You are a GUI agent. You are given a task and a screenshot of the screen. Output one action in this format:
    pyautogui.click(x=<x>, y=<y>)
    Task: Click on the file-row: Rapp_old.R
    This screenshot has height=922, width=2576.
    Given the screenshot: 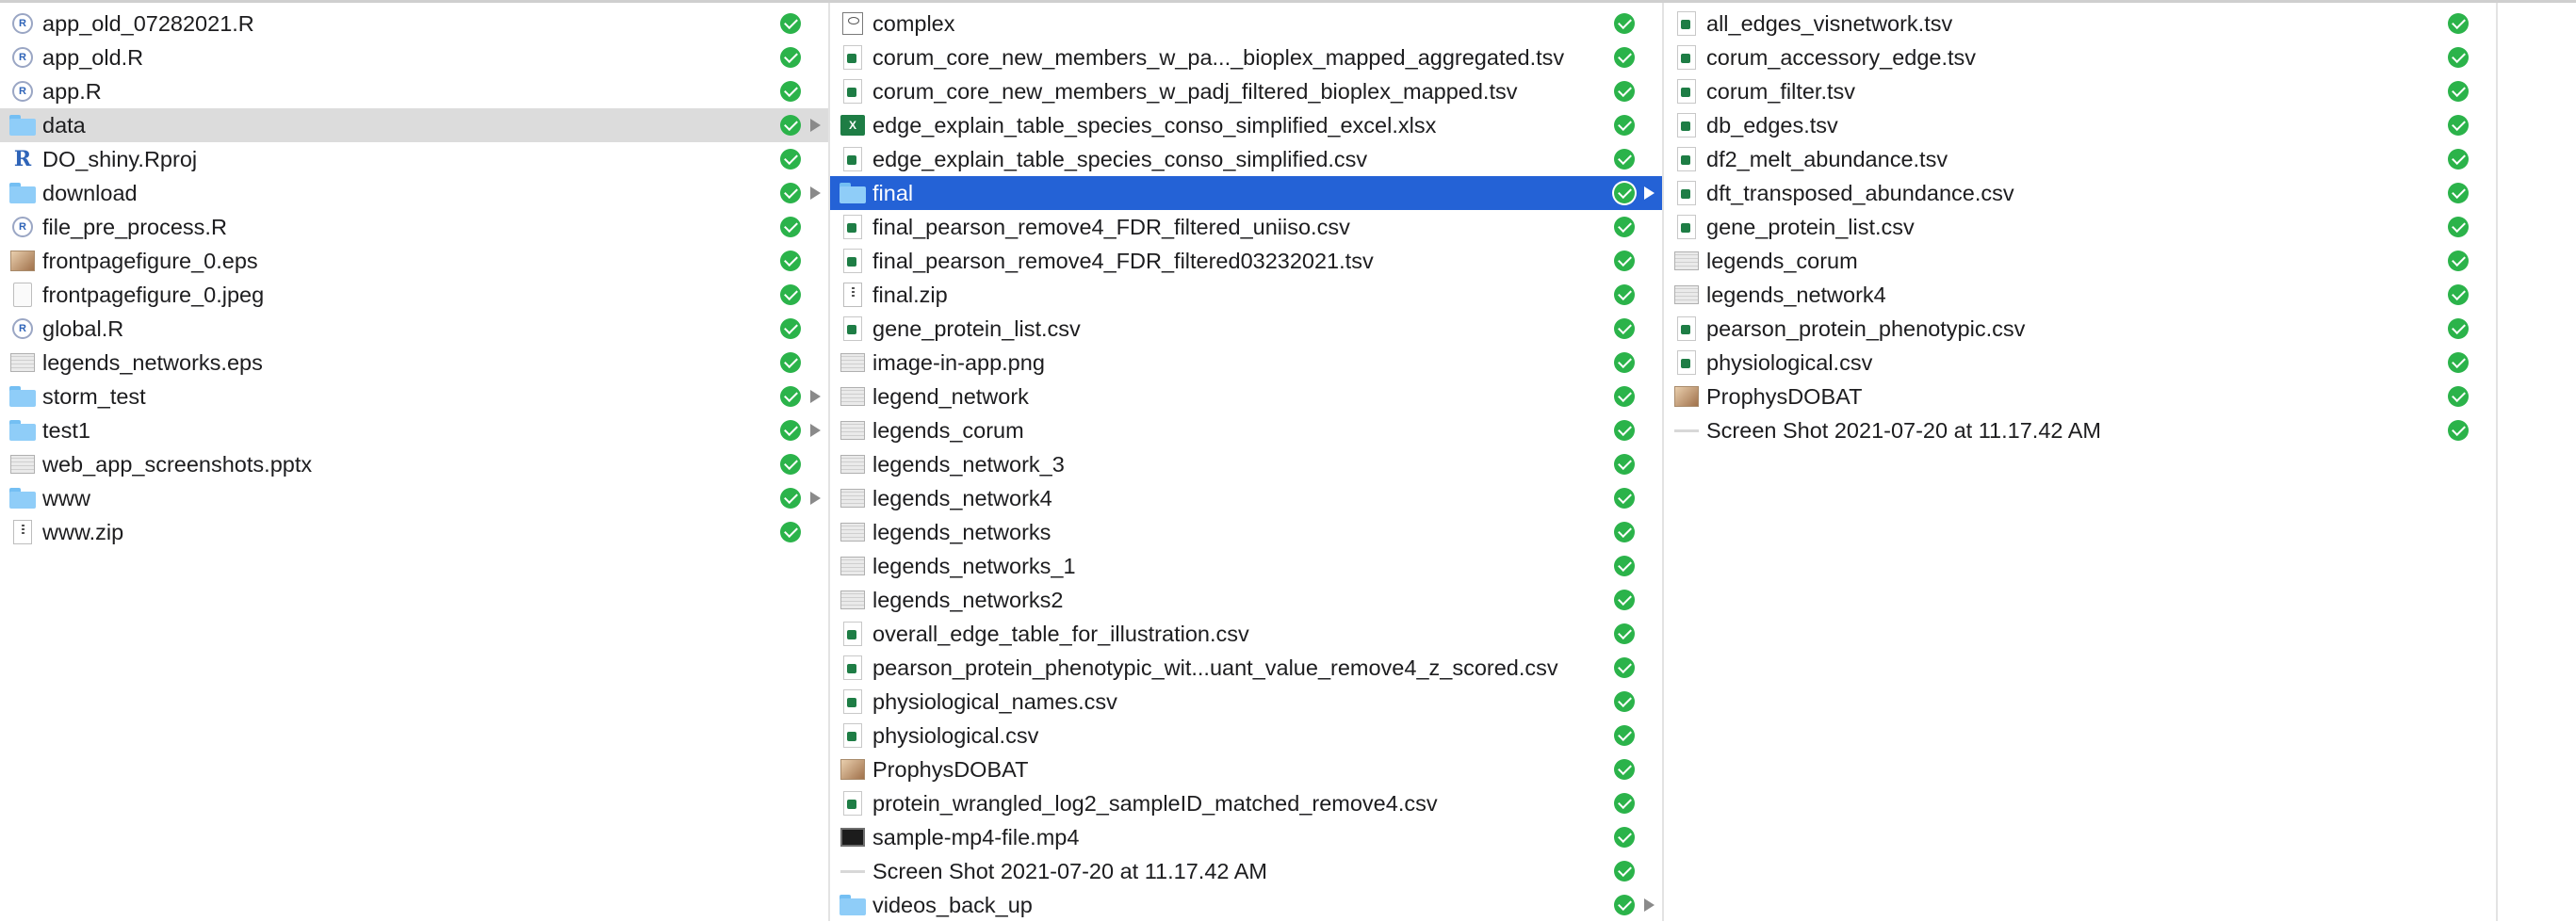 What is the action you would take?
    pyautogui.click(x=414, y=57)
    